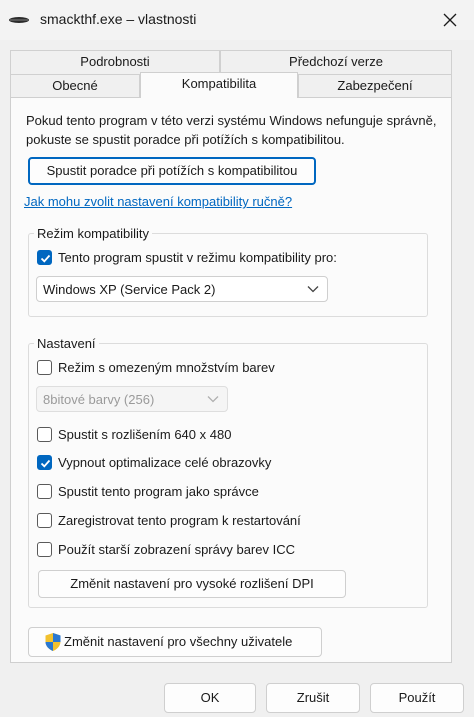 Image resolution: width=474 pixels, height=717 pixels. I want to click on resolution-640-checkbox: Spustit s rozlišením 640 x 480, so click(134, 434).